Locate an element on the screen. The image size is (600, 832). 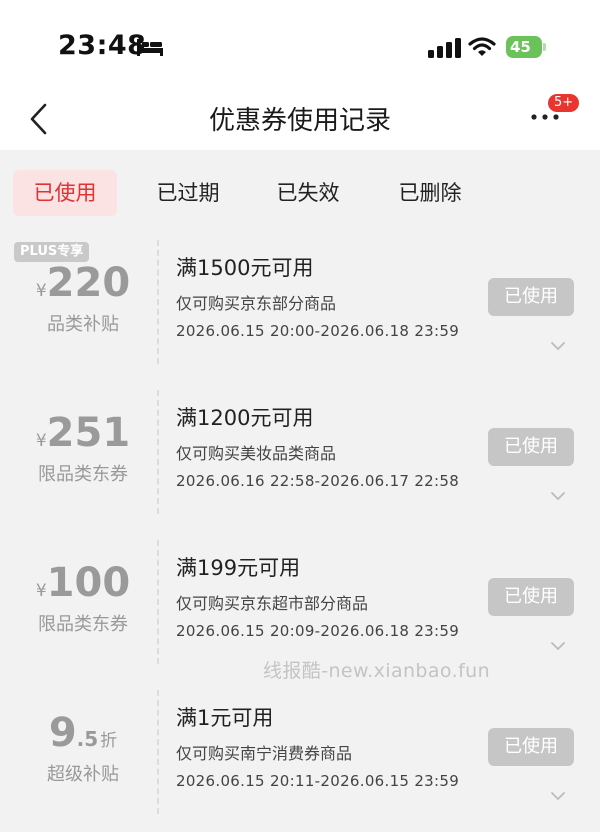
coupon-condition: 满1500元可用 is located at coordinates (245, 268).